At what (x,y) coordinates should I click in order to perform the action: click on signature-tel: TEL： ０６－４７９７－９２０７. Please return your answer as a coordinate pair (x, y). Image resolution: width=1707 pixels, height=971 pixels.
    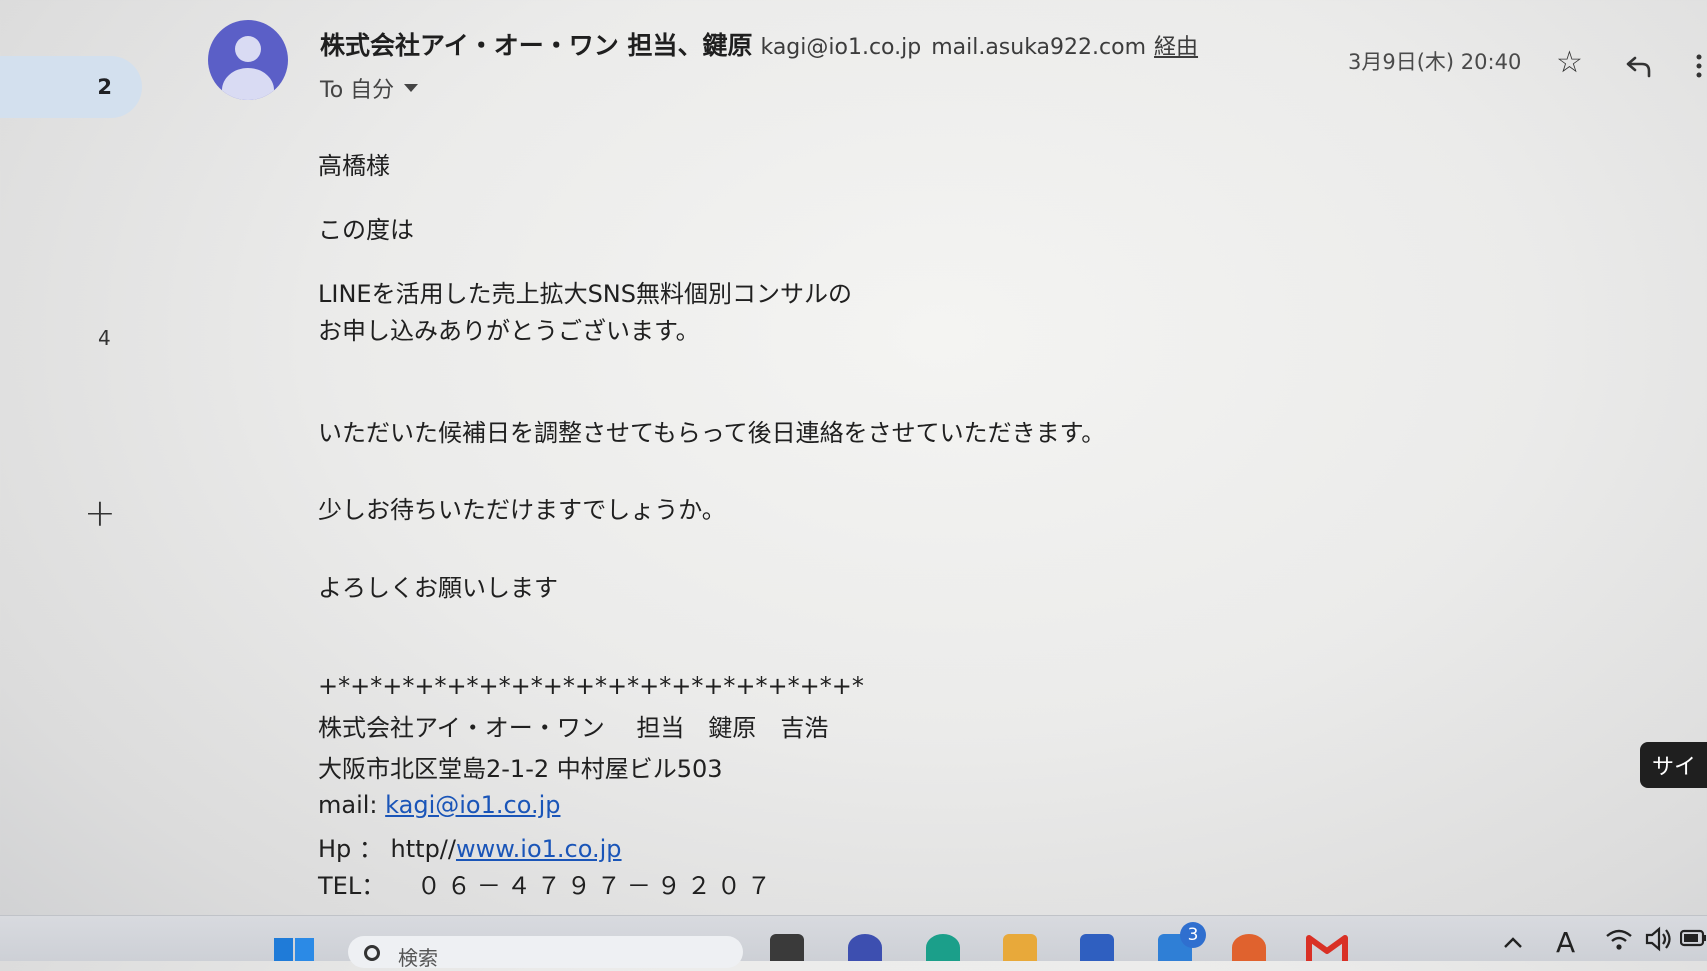
    Looking at the image, I should click on (547, 883).